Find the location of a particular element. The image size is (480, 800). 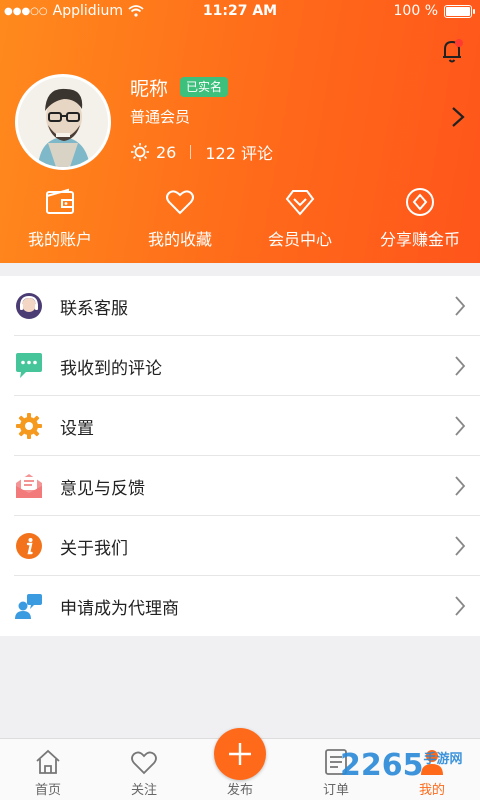

menu-item-label: 关于我们 is located at coordinates (94, 548).